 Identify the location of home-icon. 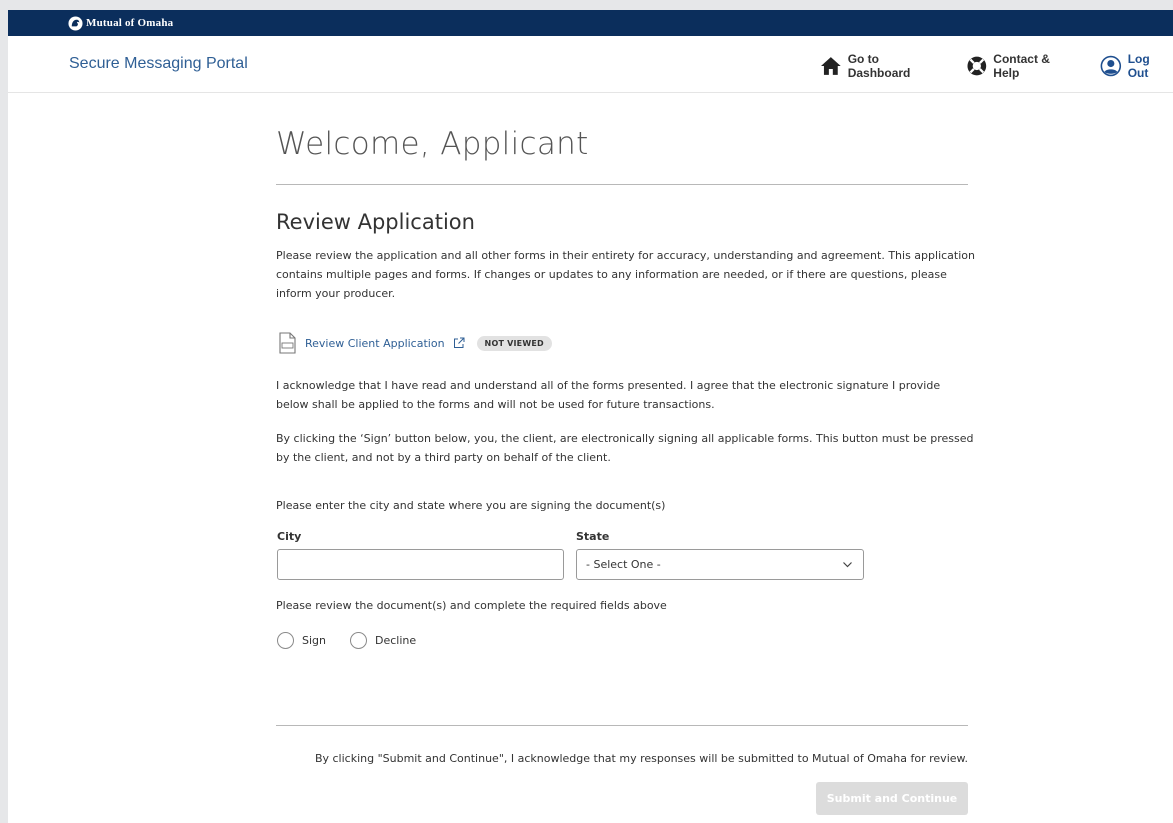
(830, 66).